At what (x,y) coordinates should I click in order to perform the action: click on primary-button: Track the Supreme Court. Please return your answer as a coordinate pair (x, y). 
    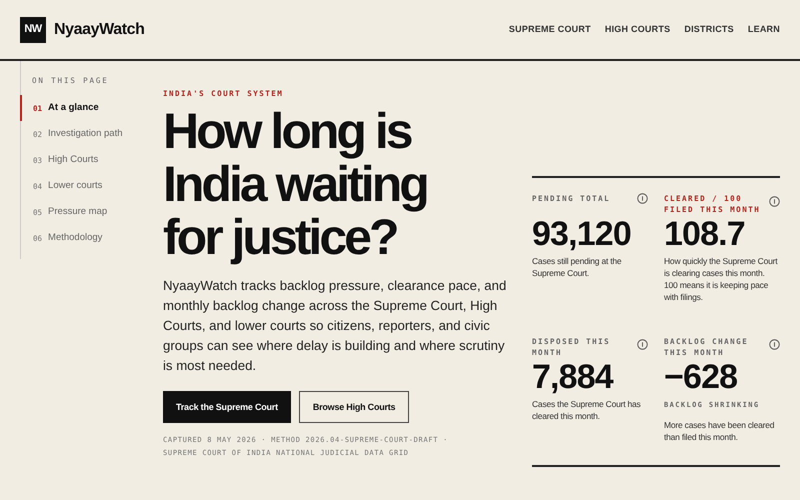
    Looking at the image, I should click on (227, 407).